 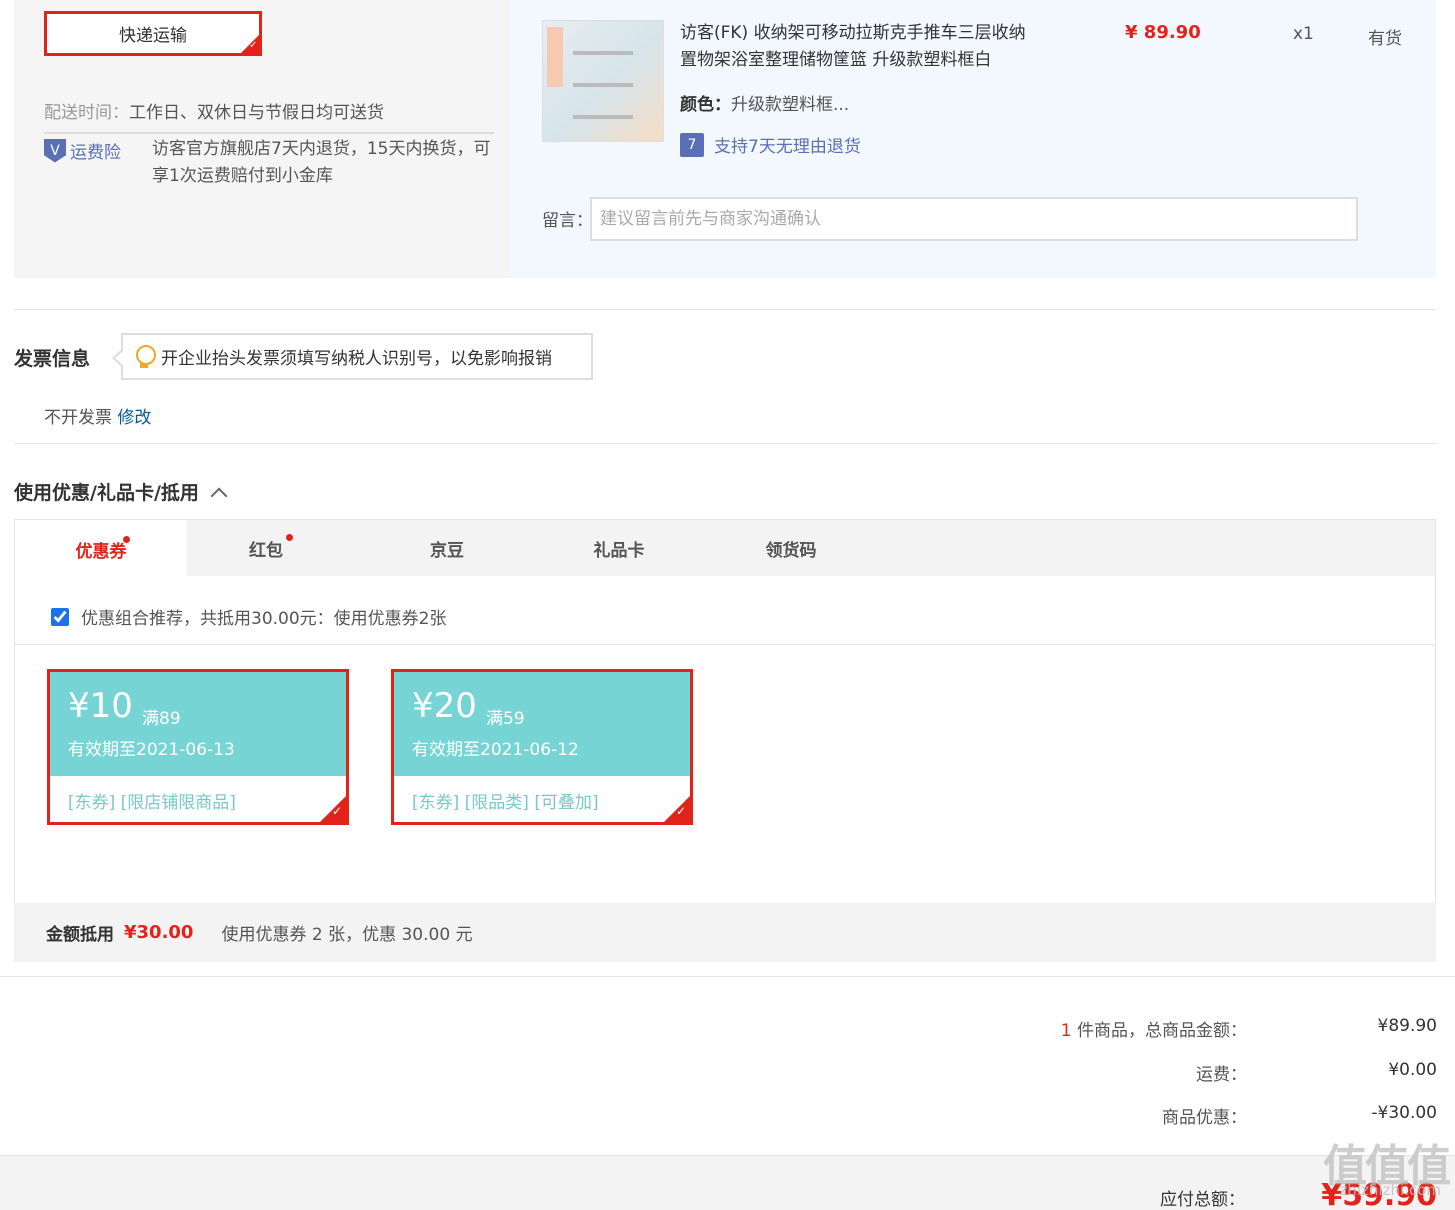 I want to click on insurance-description: 访客官方旗舰店7天内退货，15天内换货，可享1次运费赔付到小金库, so click(x=321, y=162).